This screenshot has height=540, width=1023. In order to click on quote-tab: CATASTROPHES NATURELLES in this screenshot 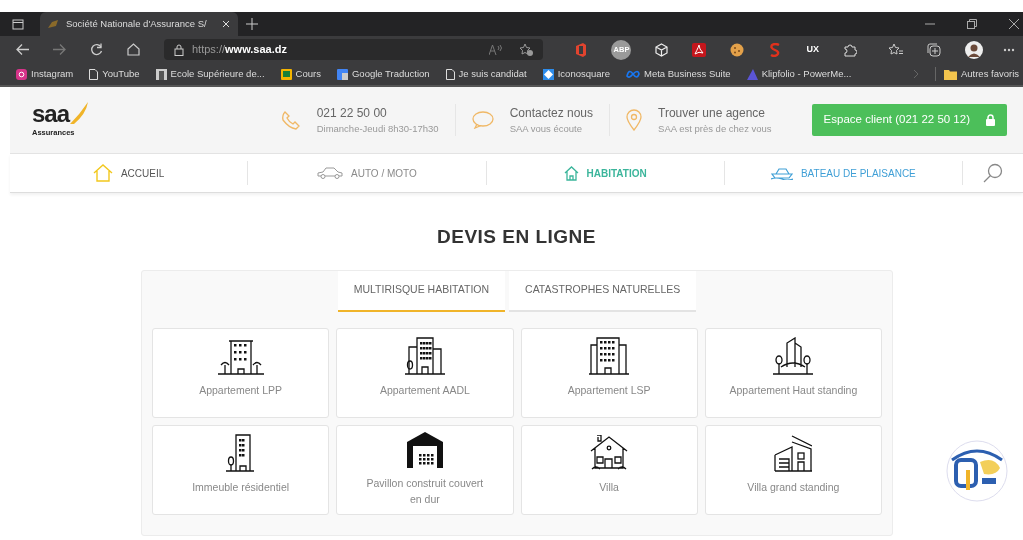, I will do `click(603, 291)`.